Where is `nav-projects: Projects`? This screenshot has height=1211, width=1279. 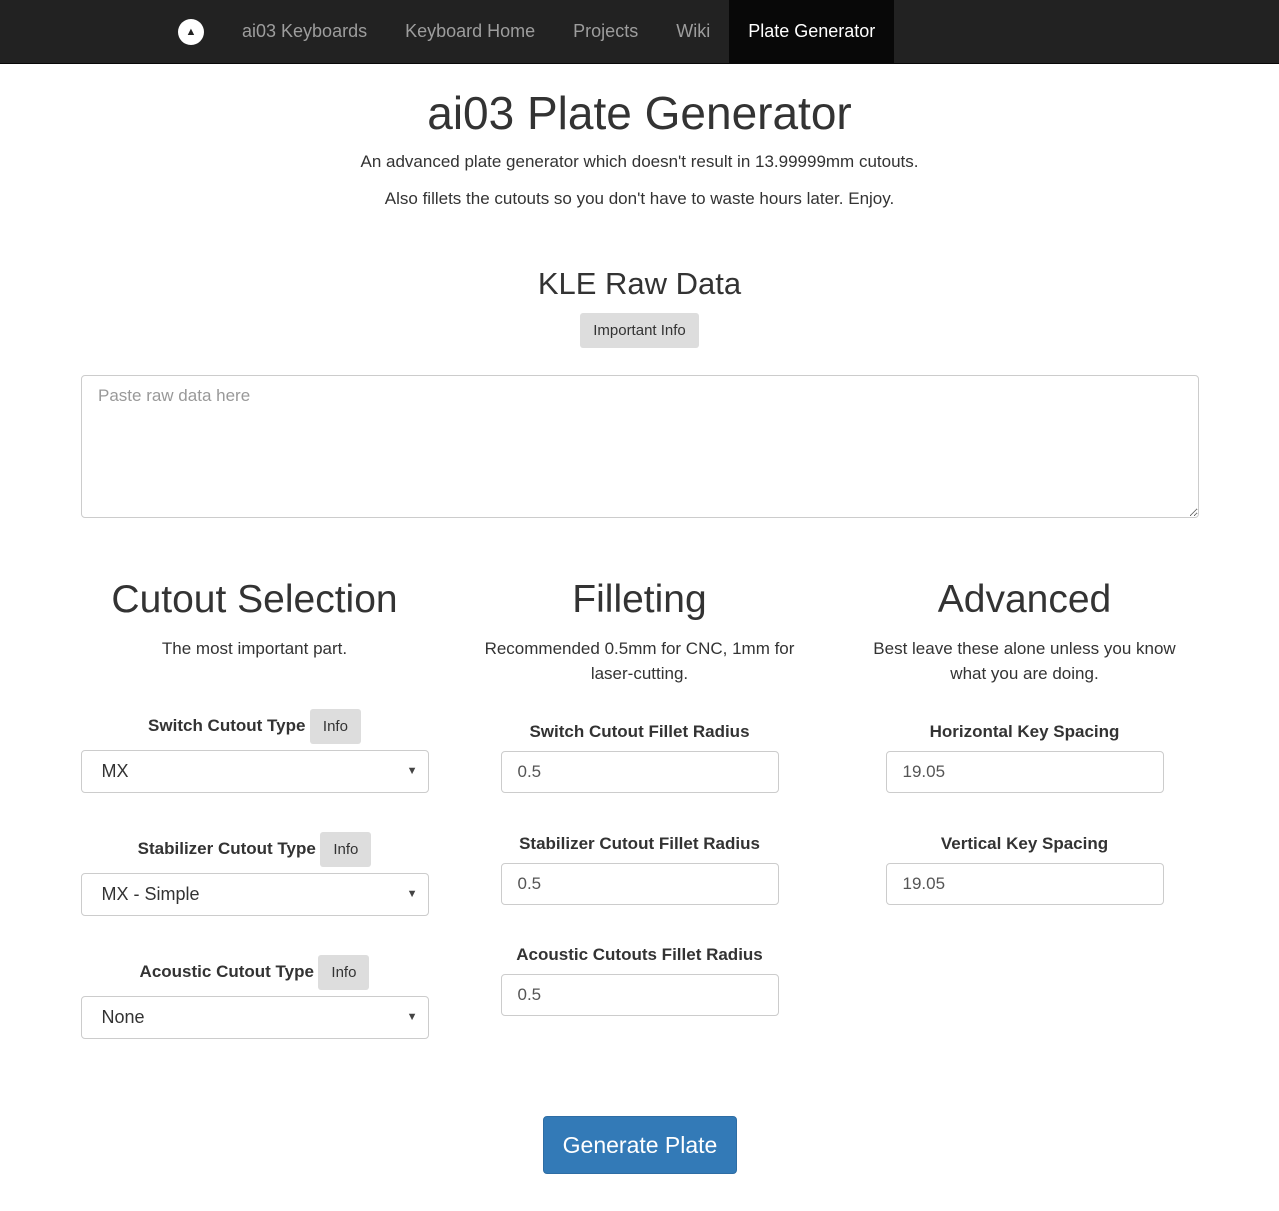
nav-projects: Projects is located at coordinates (605, 32).